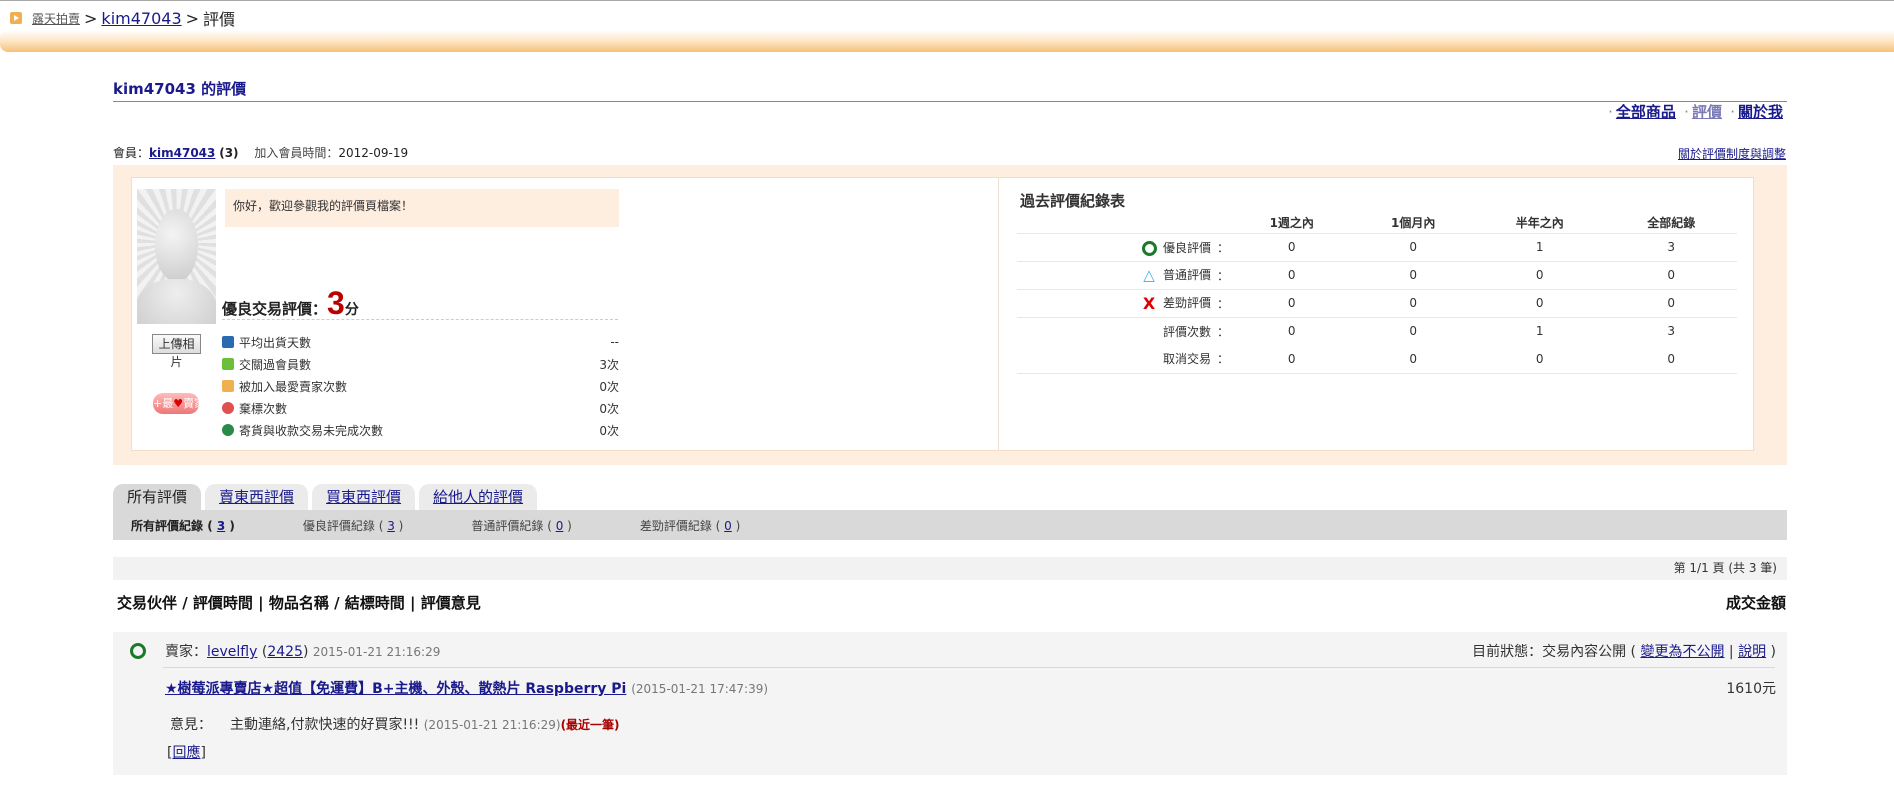 The image size is (1894, 785). What do you see at coordinates (311, 430) in the screenshot?
I see `stat-label: 寄貨與收款交易未完成次數` at bounding box center [311, 430].